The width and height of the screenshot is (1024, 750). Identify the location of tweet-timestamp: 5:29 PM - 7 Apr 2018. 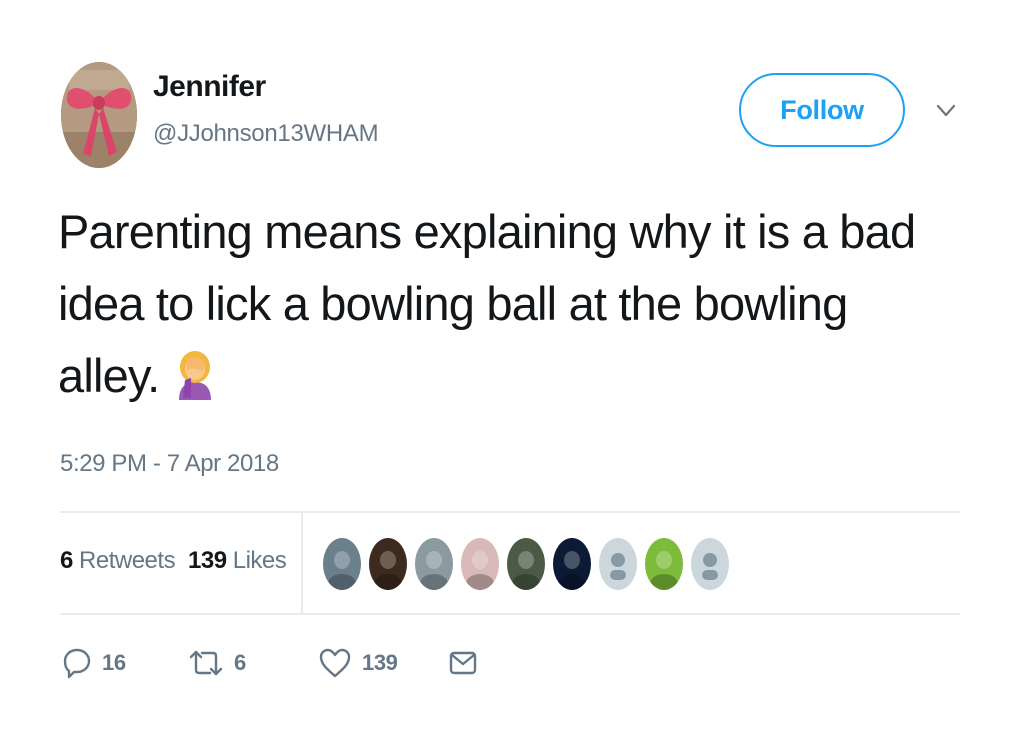
(169, 464).